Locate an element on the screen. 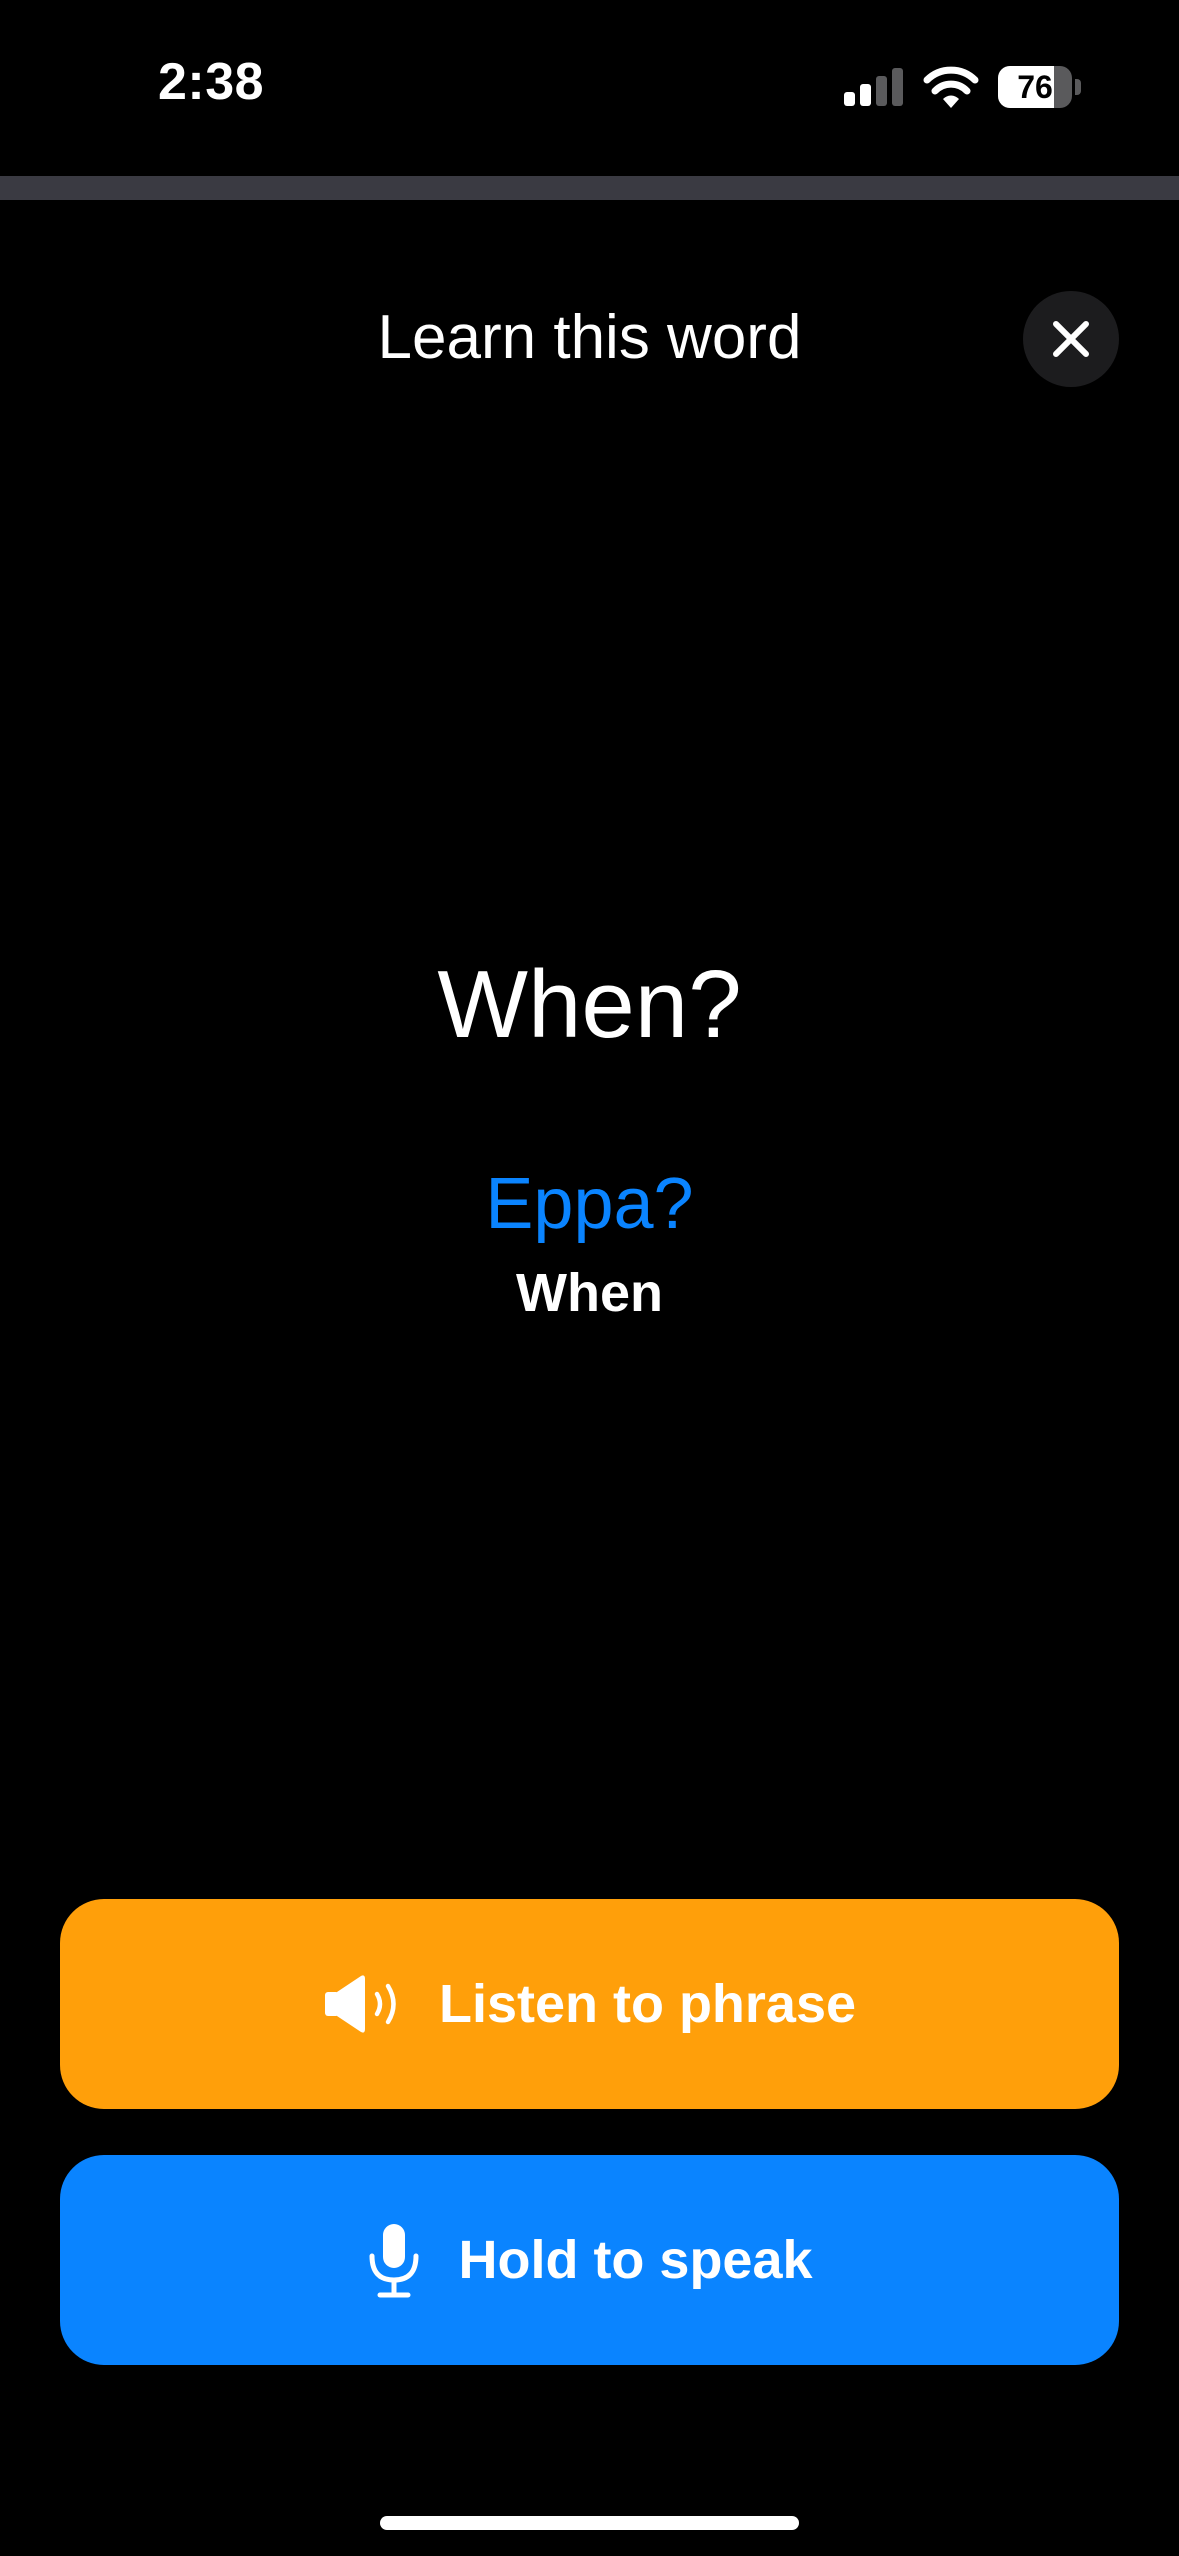 This screenshot has width=1179, height=2556. status-time: 2:38 is located at coordinates (211, 82).